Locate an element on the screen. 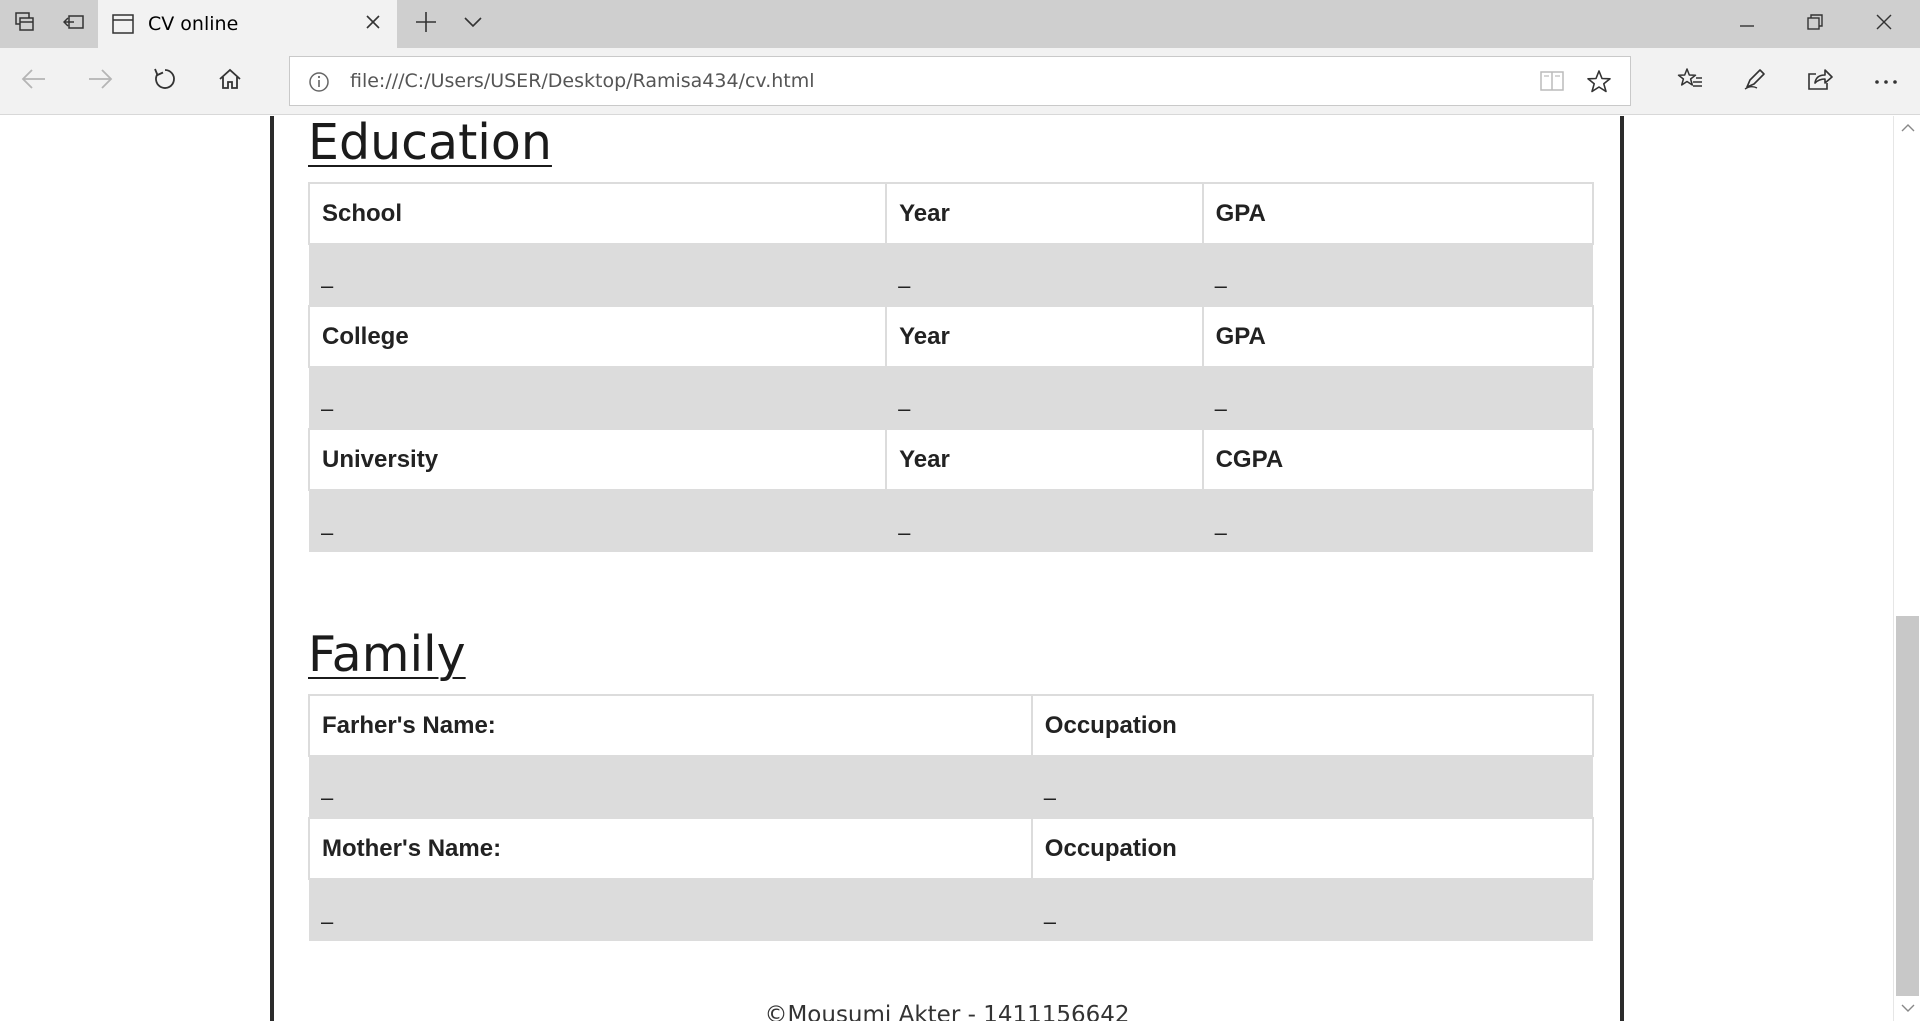 Image resolution: width=1920 pixels, height=1021 pixels. table-header-cell: Farher's Name: is located at coordinates (670, 725).